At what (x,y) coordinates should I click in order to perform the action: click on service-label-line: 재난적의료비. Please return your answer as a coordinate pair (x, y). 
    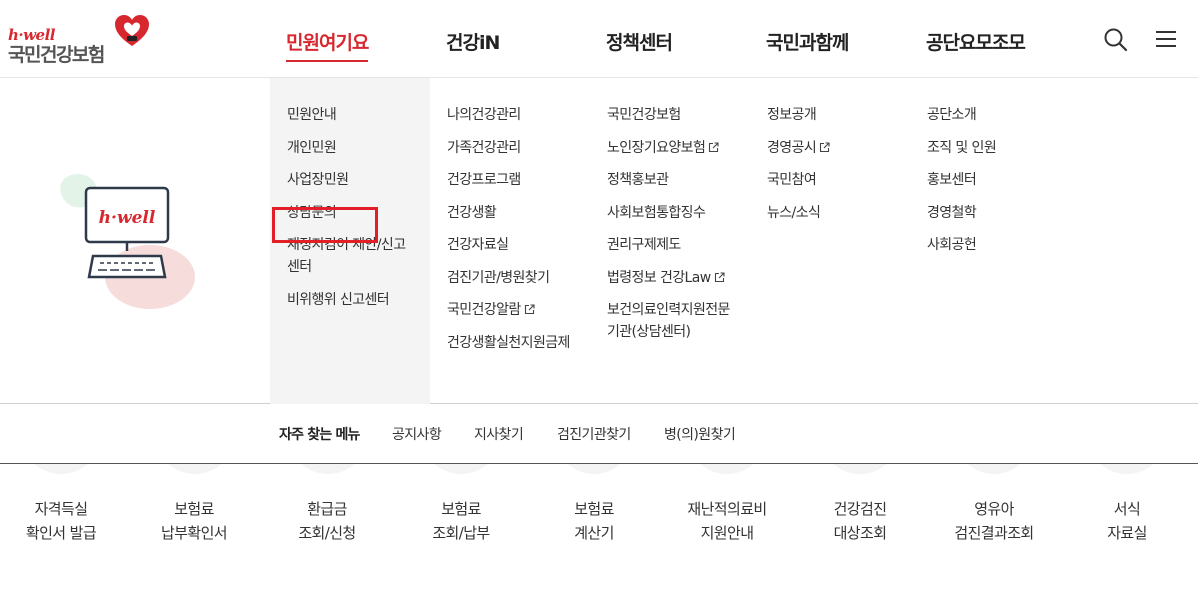
    Looking at the image, I should click on (727, 509).